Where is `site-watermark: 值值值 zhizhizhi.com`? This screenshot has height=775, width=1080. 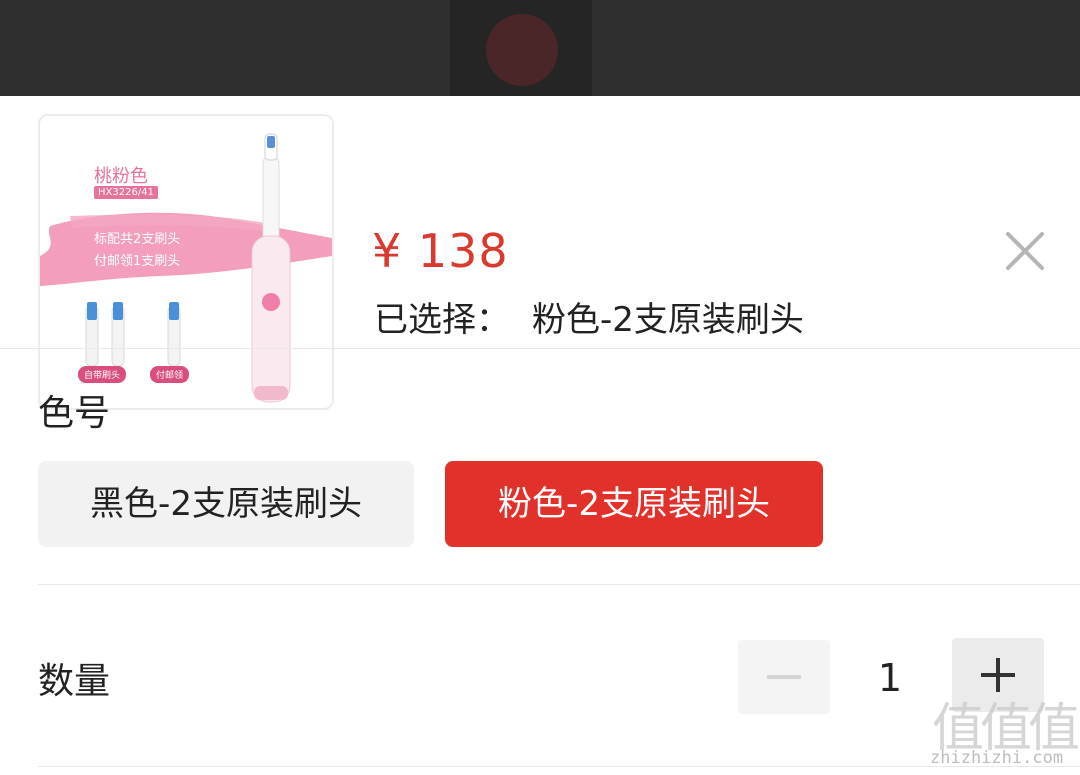
site-watermark: 值值值 zhizhizhi.com is located at coordinates (1003, 729).